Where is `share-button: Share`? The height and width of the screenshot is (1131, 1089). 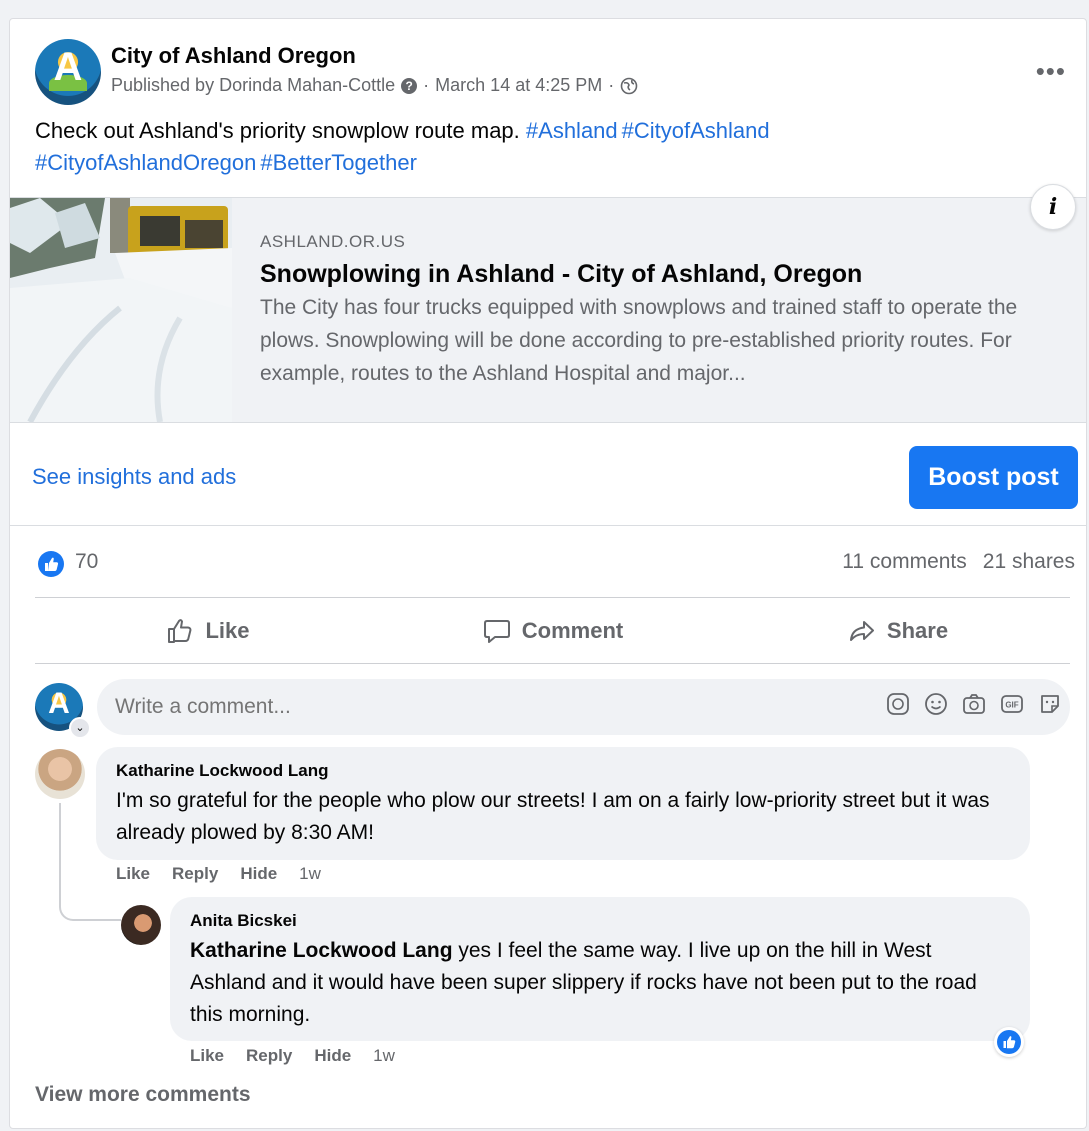 share-button: Share is located at coordinates (897, 631).